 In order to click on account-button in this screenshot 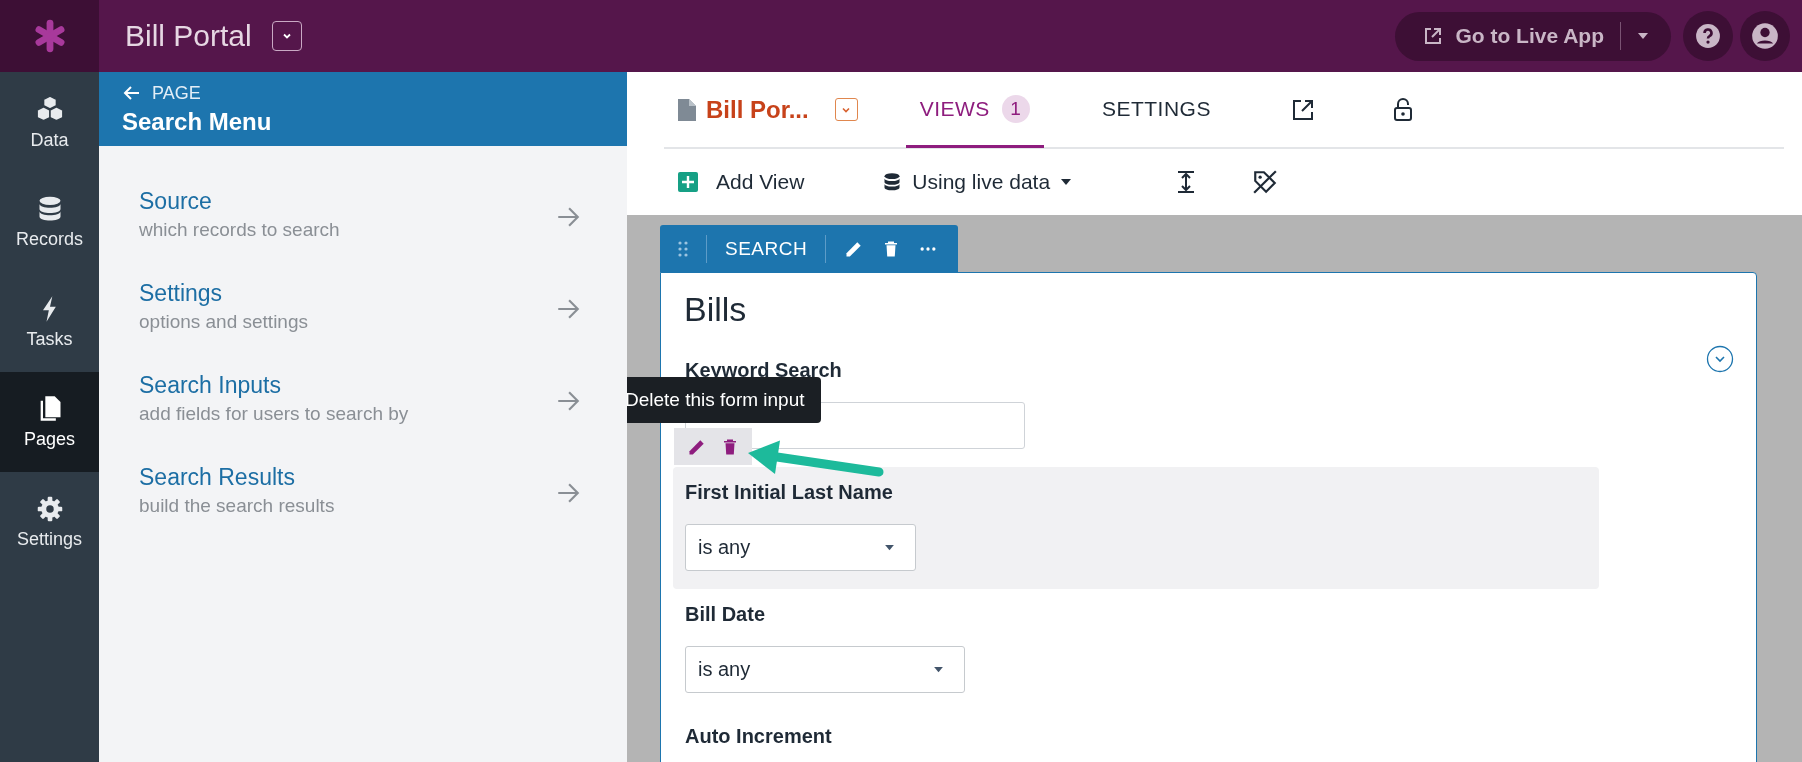, I will do `click(1765, 36)`.